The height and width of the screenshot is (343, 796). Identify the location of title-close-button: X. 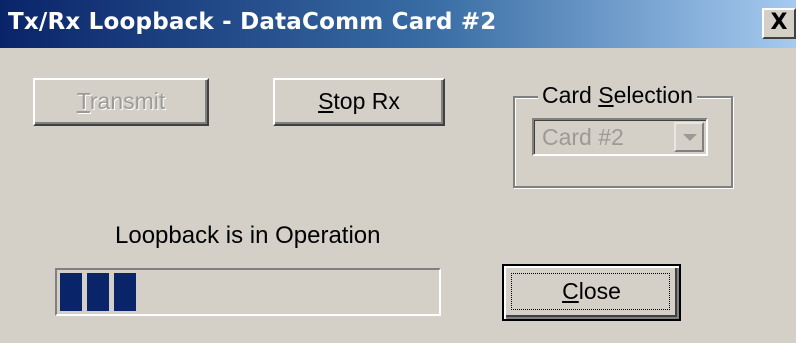
(779, 23).